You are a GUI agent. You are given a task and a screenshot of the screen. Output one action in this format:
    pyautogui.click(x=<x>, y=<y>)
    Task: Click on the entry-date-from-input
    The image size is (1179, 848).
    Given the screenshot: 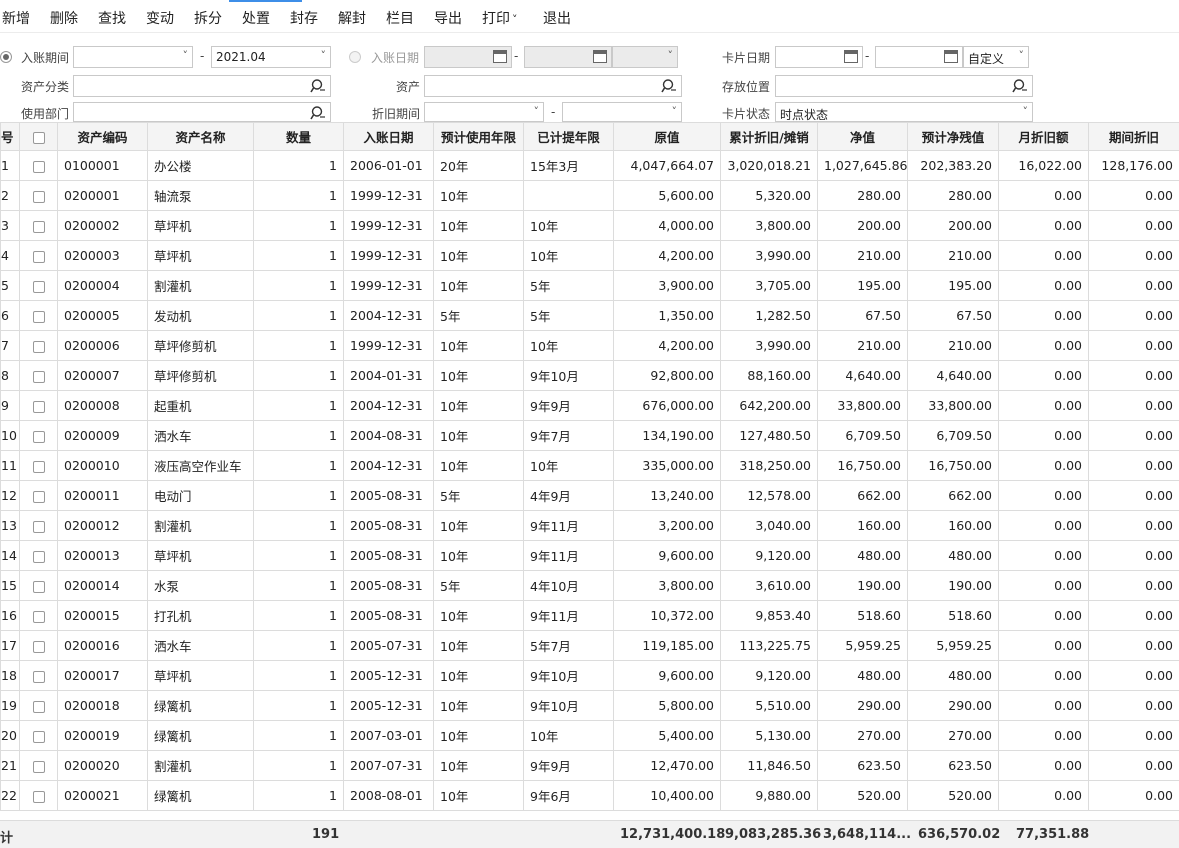 What is the action you would take?
    pyautogui.click(x=468, y=57)
    